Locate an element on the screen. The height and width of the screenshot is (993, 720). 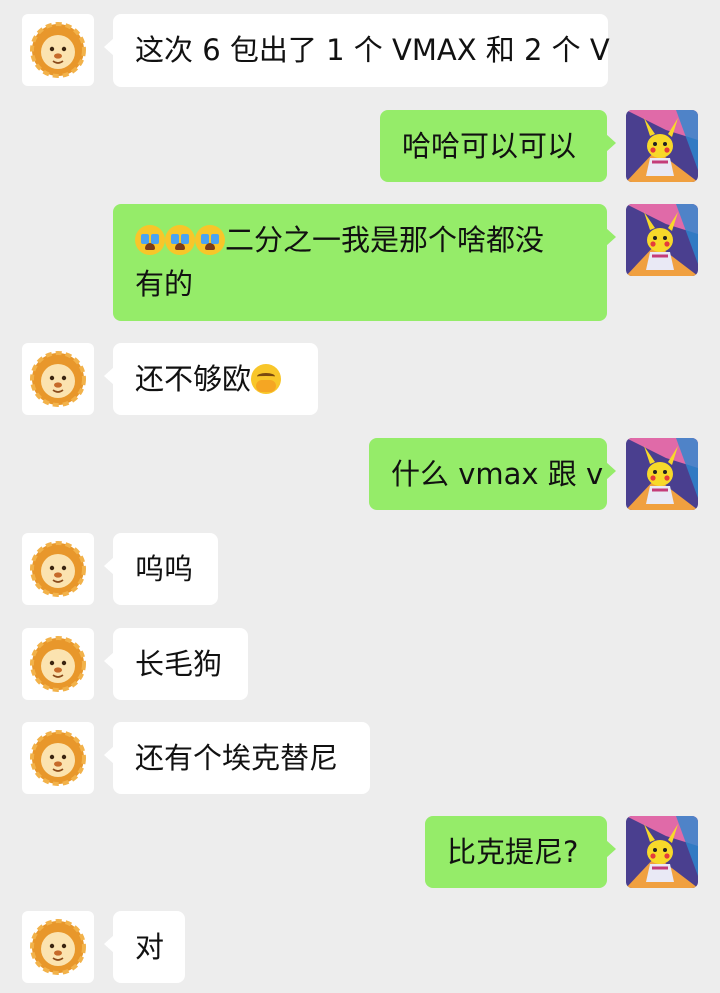
hand-over-mouth-emoji-icon is located at coordinates (266, 379).